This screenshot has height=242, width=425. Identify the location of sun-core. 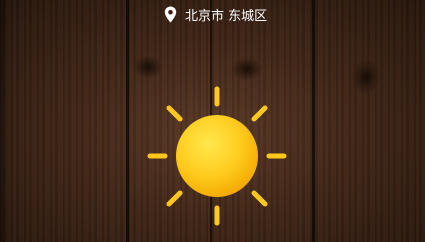
(217, 156).